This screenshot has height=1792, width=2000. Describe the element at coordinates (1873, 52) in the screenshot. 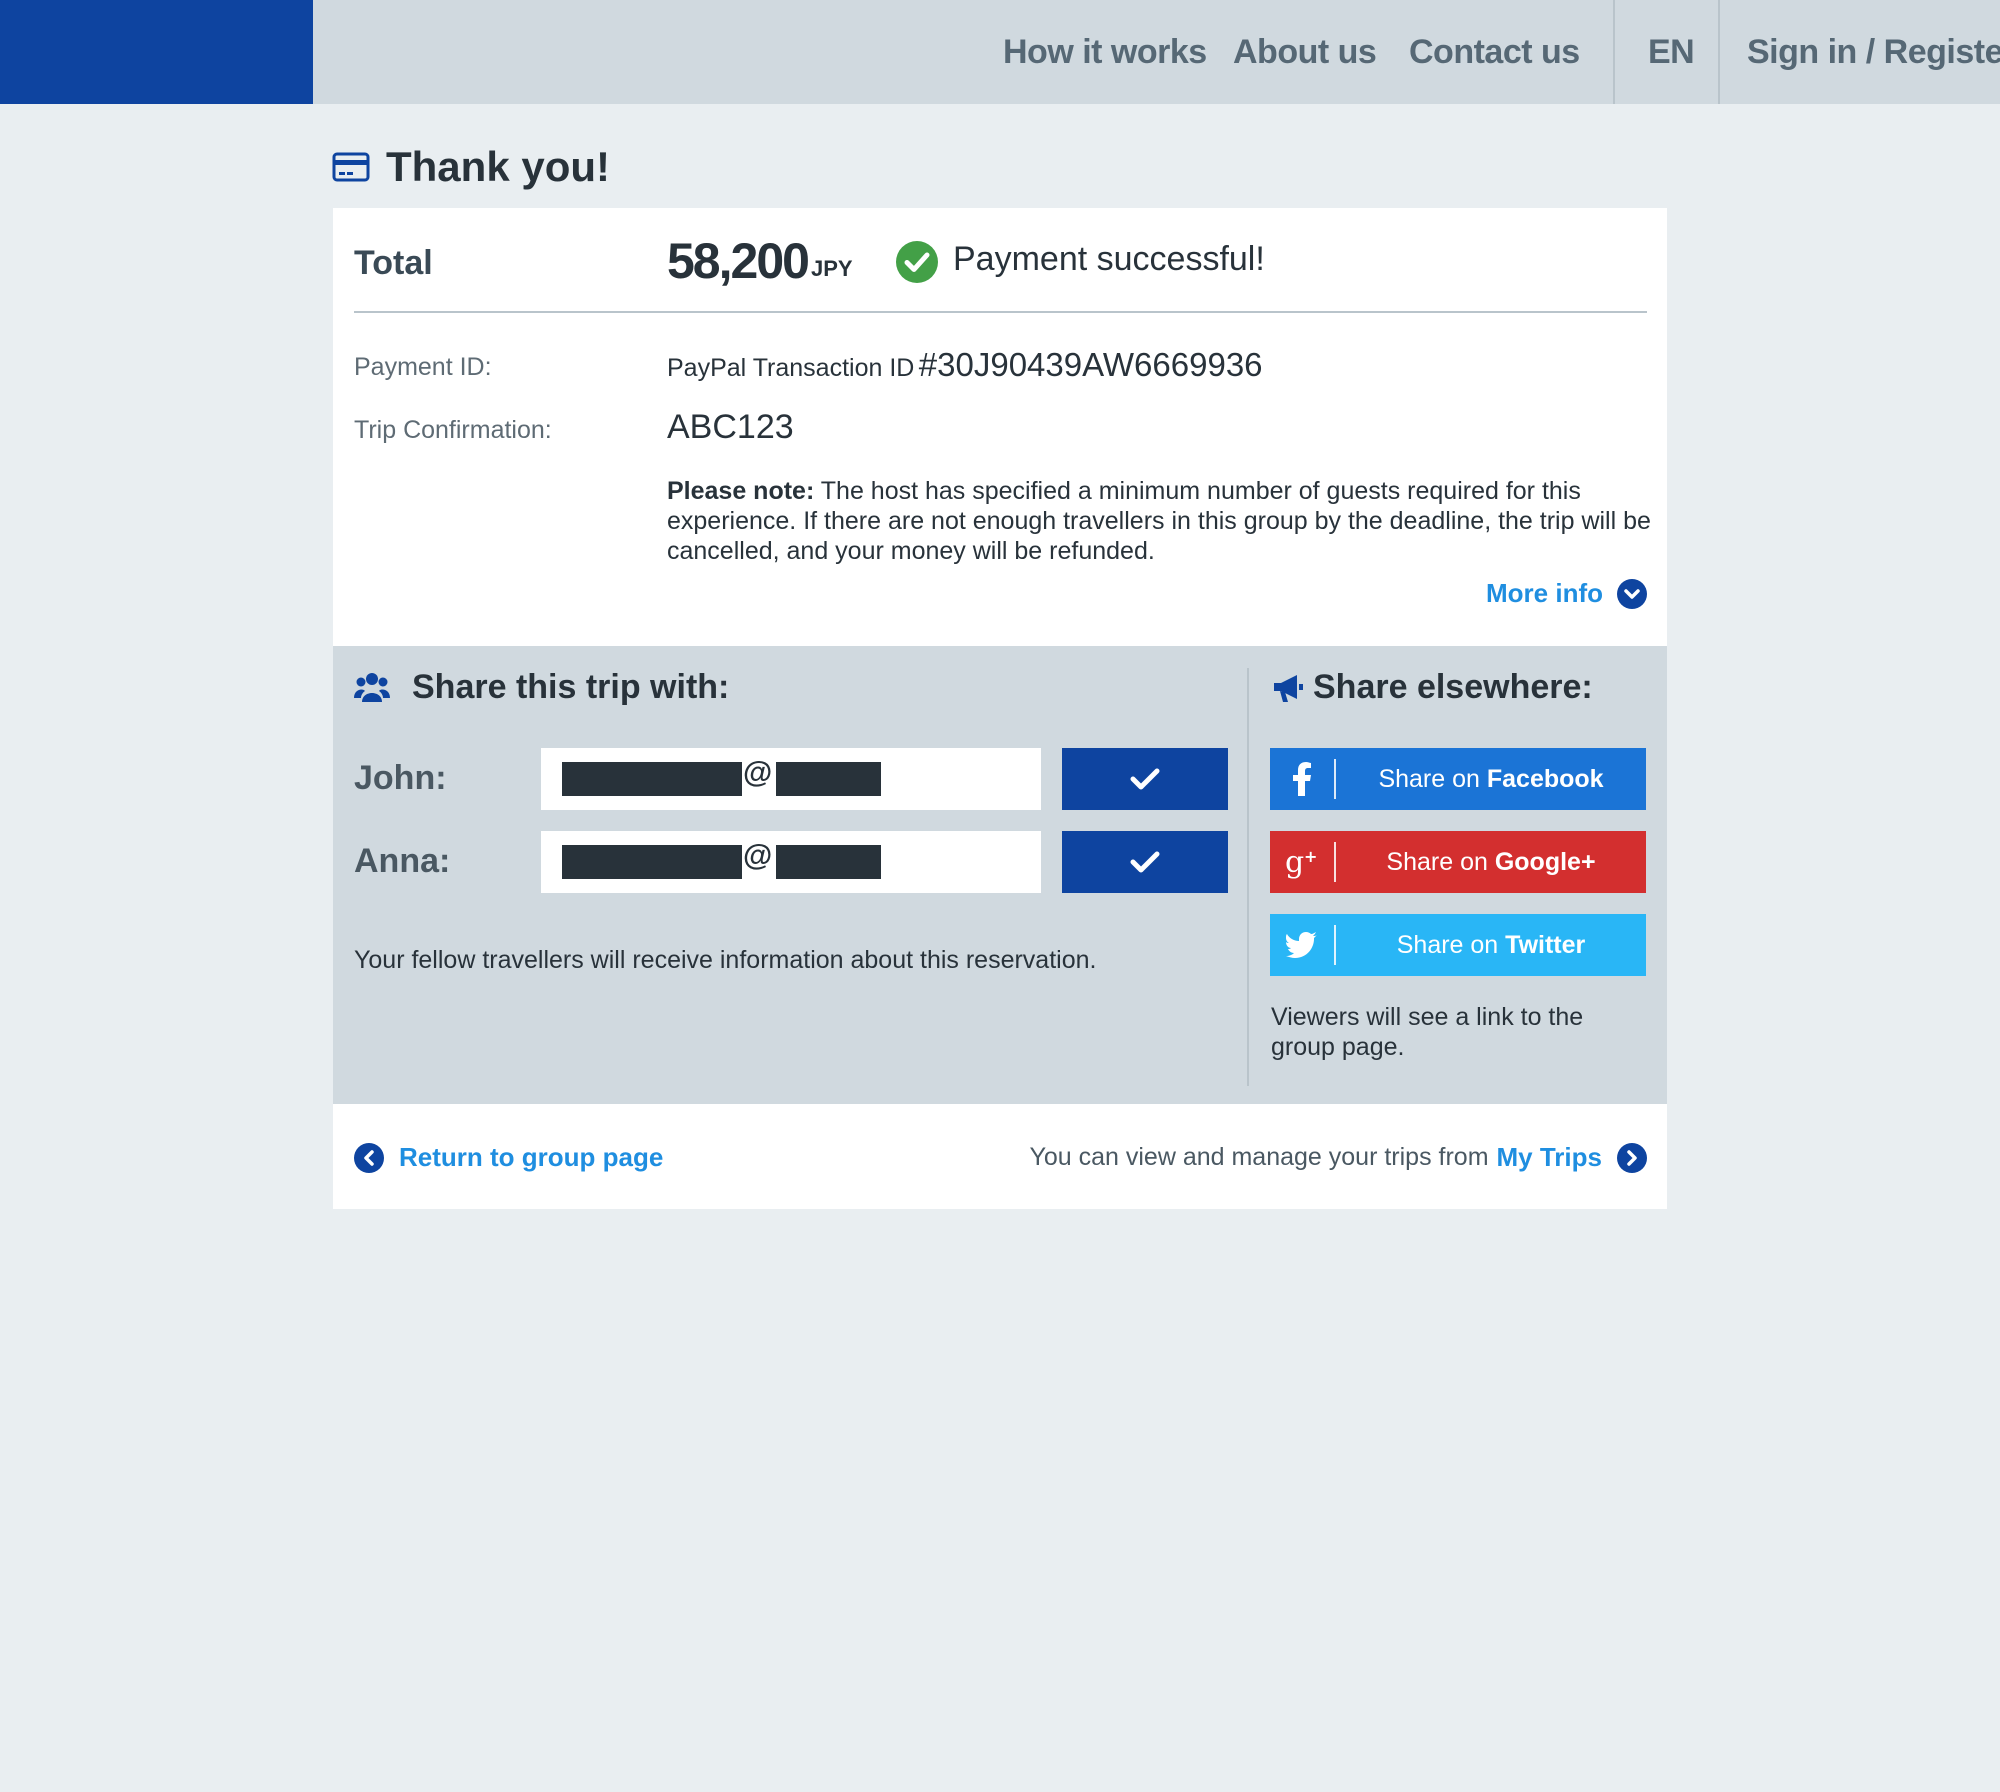

I see `signin-register-link: Sign in / Register` at that location.